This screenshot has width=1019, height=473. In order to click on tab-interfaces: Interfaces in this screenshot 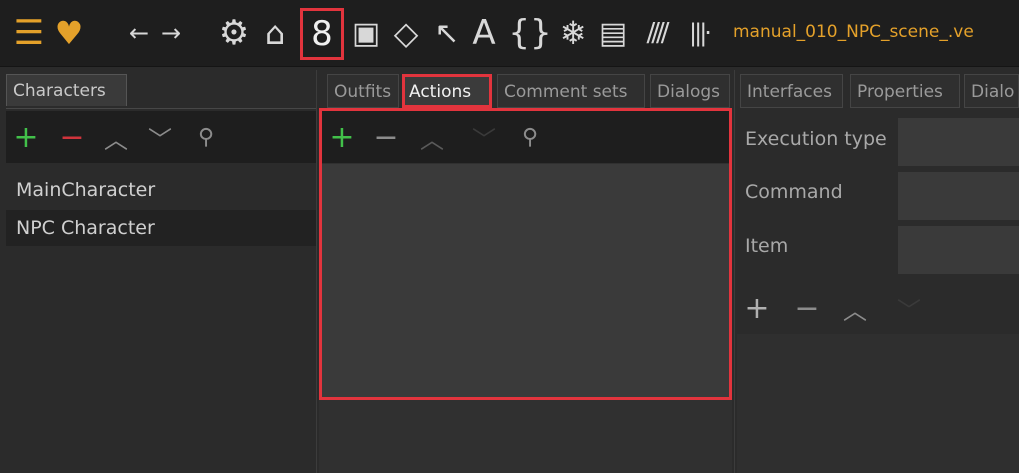, I will do `click(791, 91)`.